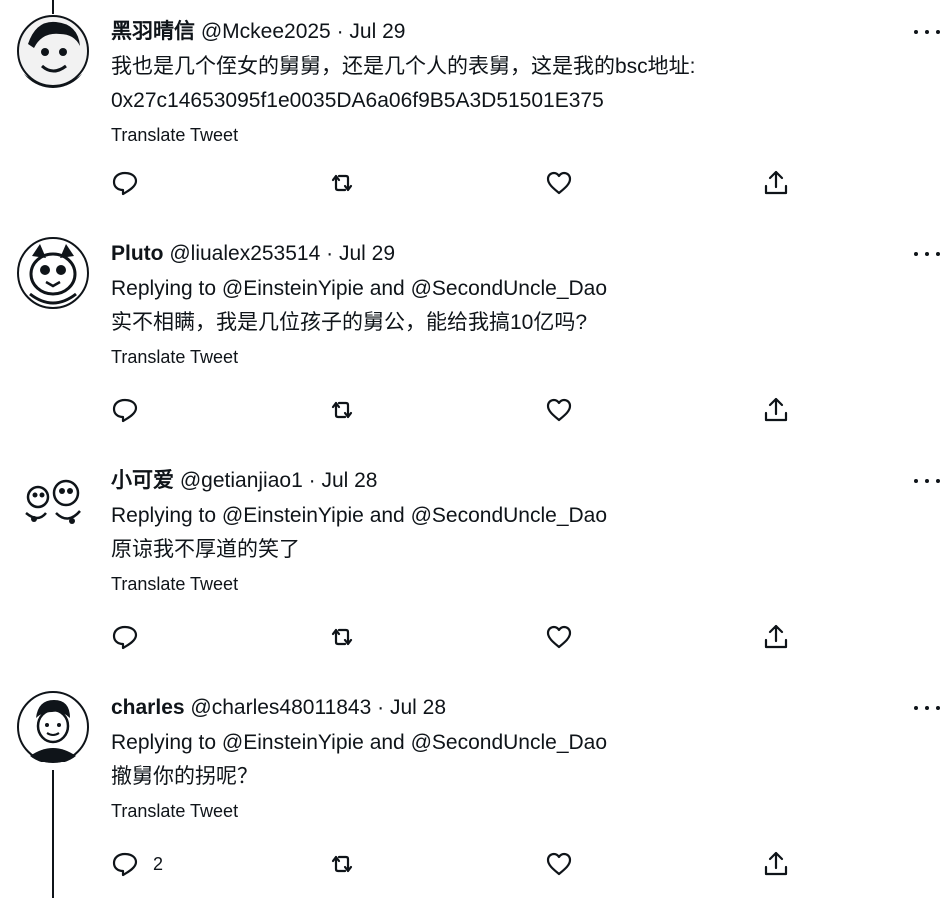 The width and height of the screenshot is (950, 898). Describe the element at coordinates (520, 254) in the screenshot. I see `tweet-header: Pluto @liualex253514 · Jul 29` at that location.